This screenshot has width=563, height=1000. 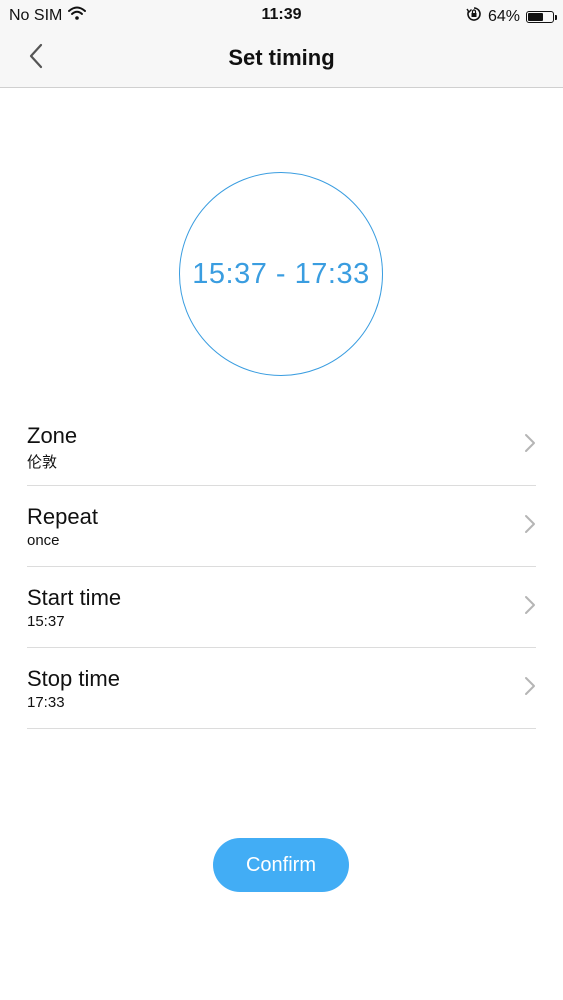 What do you see at coordinates (281, 526) in the screenshot?
I see `settings-row-repeat: Repeat once` at bounding box center [281, 526].